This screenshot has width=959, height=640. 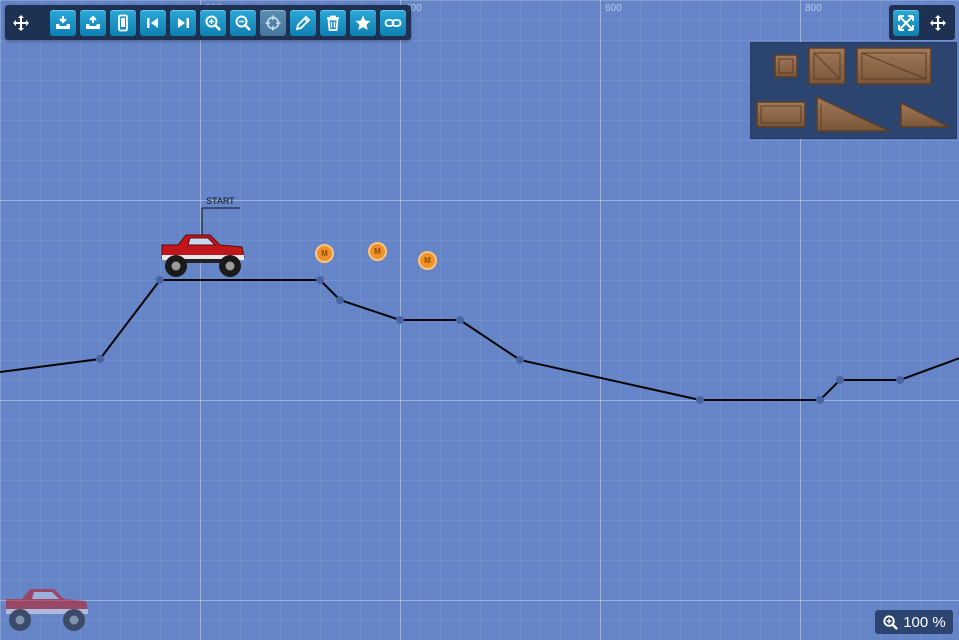 I want to click on go-start-button, so click(x=153, y=22).